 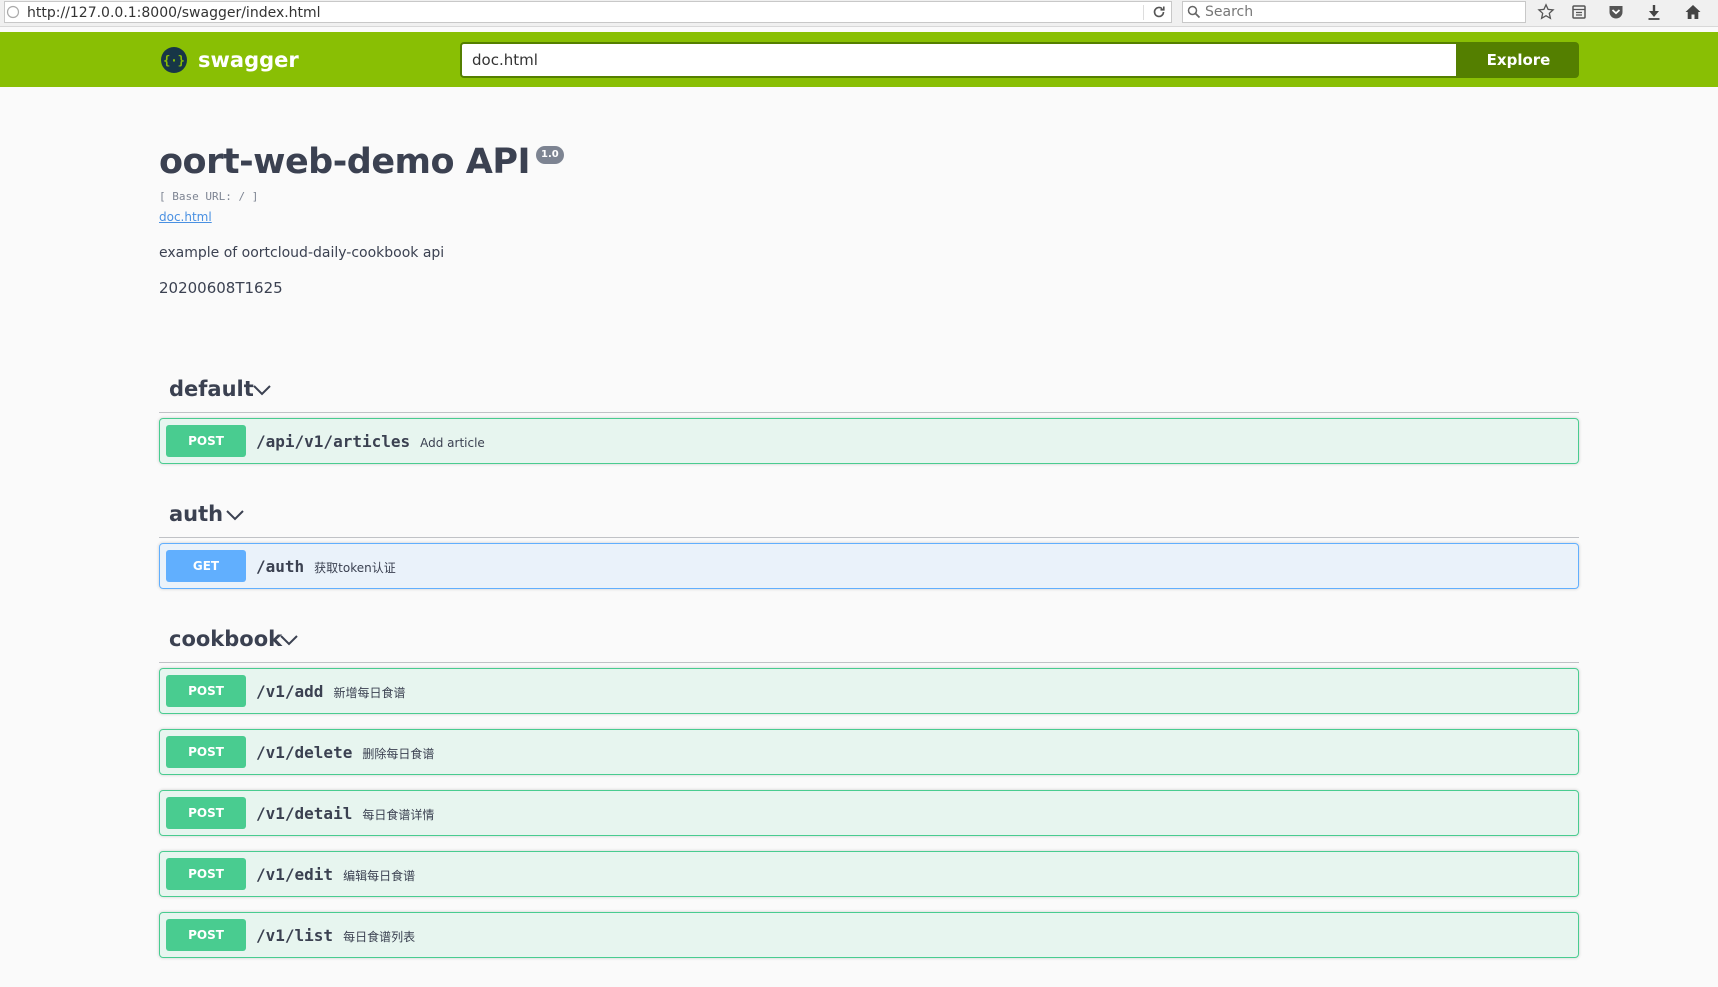 I want to click on search-icon, so click(x=1194, y=12).